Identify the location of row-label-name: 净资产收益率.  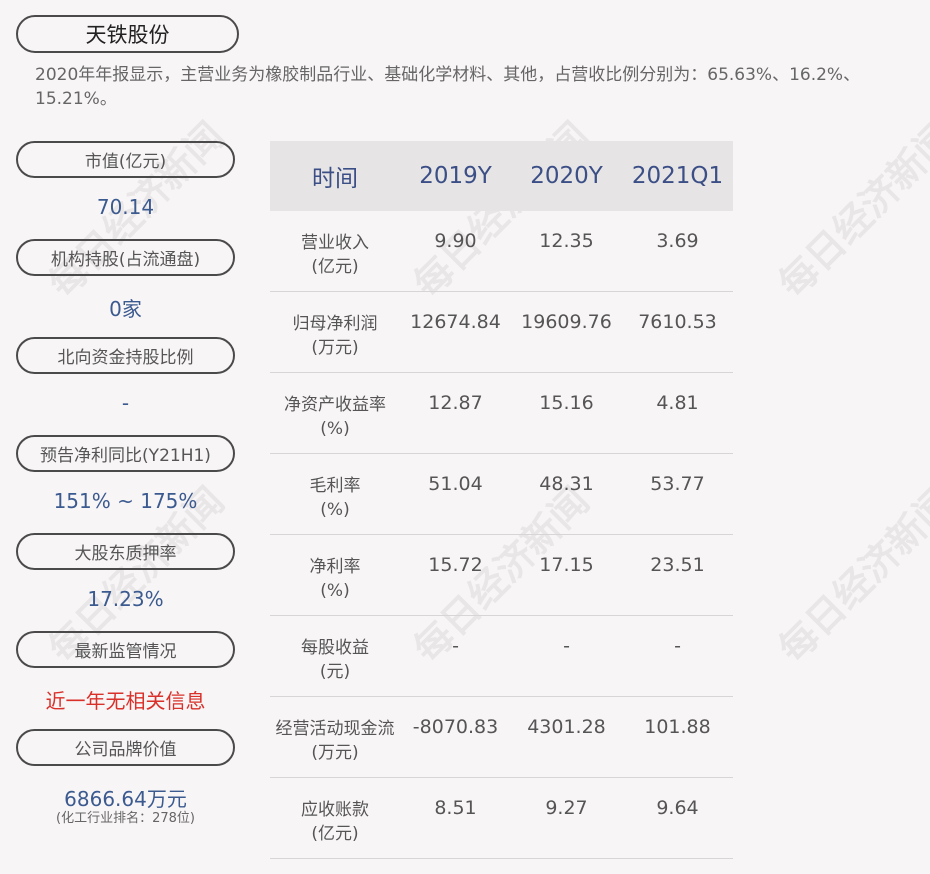
(335, 405).